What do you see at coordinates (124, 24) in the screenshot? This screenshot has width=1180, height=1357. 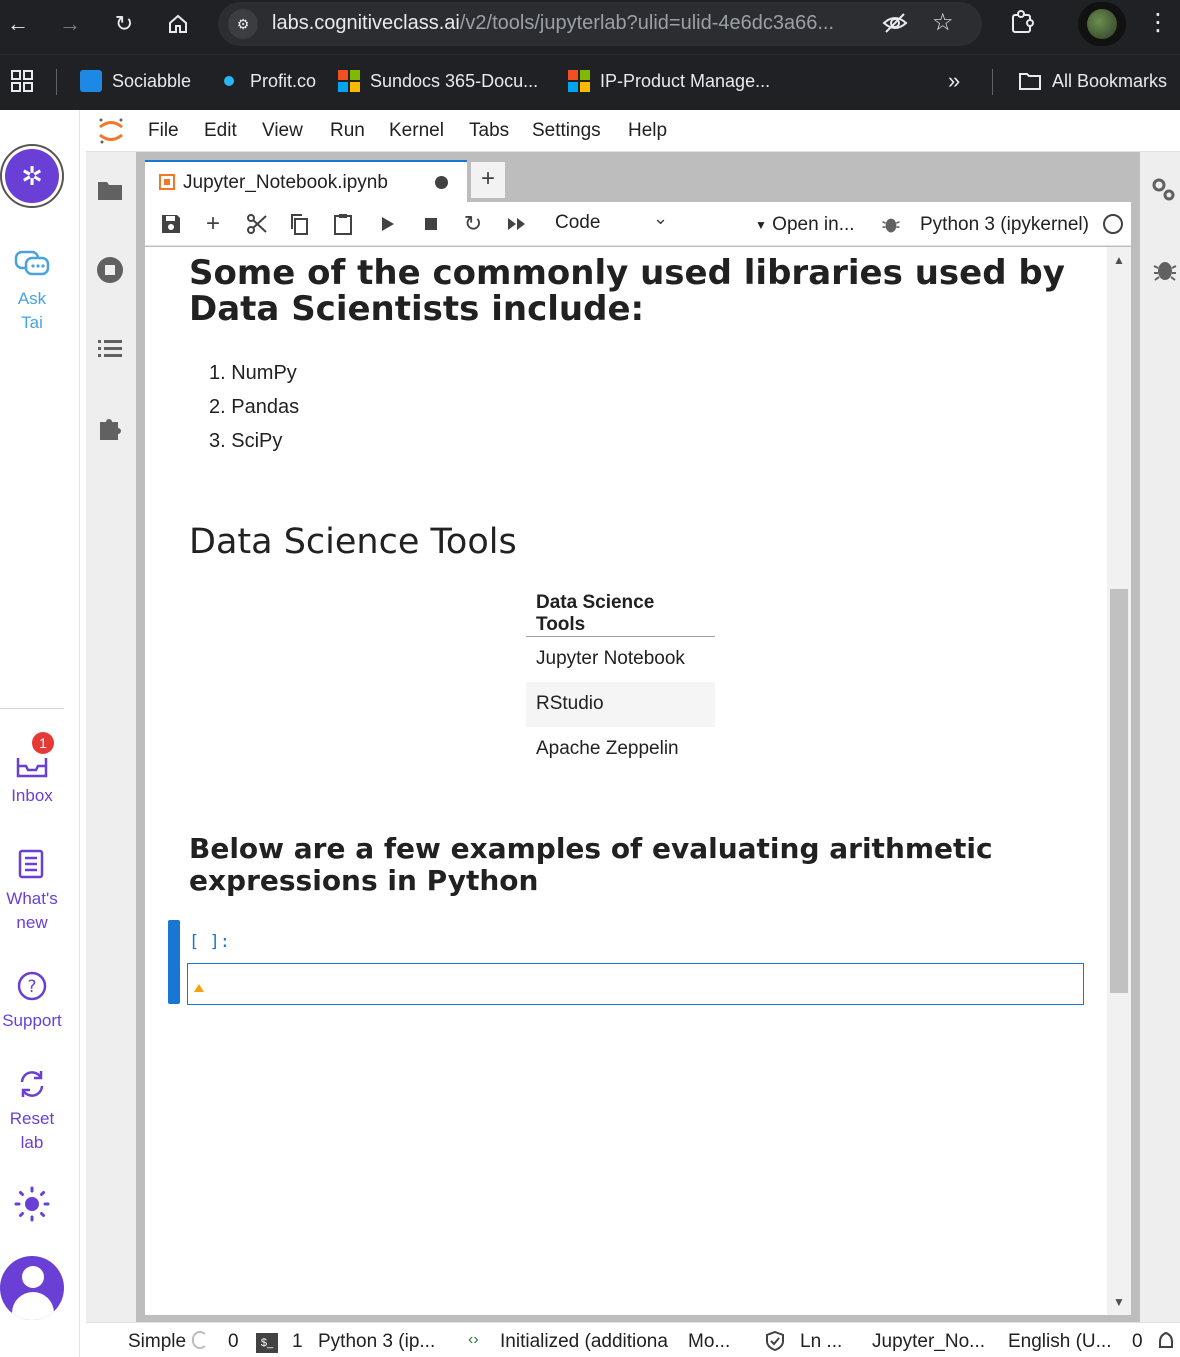 I see `reload-icon: ↻` at bounding box center [124, 24].